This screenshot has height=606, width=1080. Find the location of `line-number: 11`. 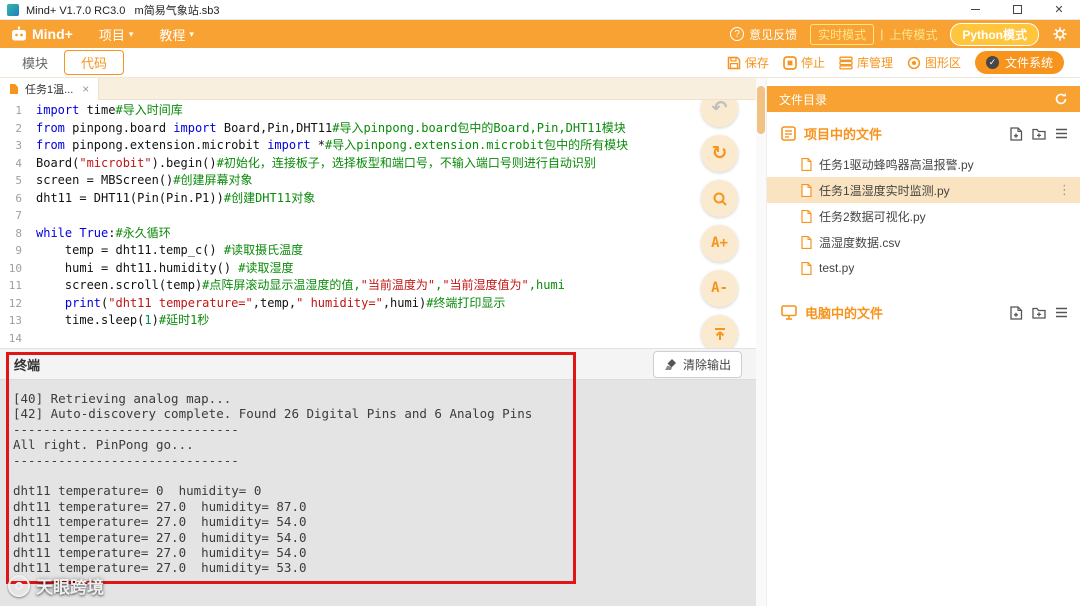

line-number: 11 is located at coordinates (15, 285).